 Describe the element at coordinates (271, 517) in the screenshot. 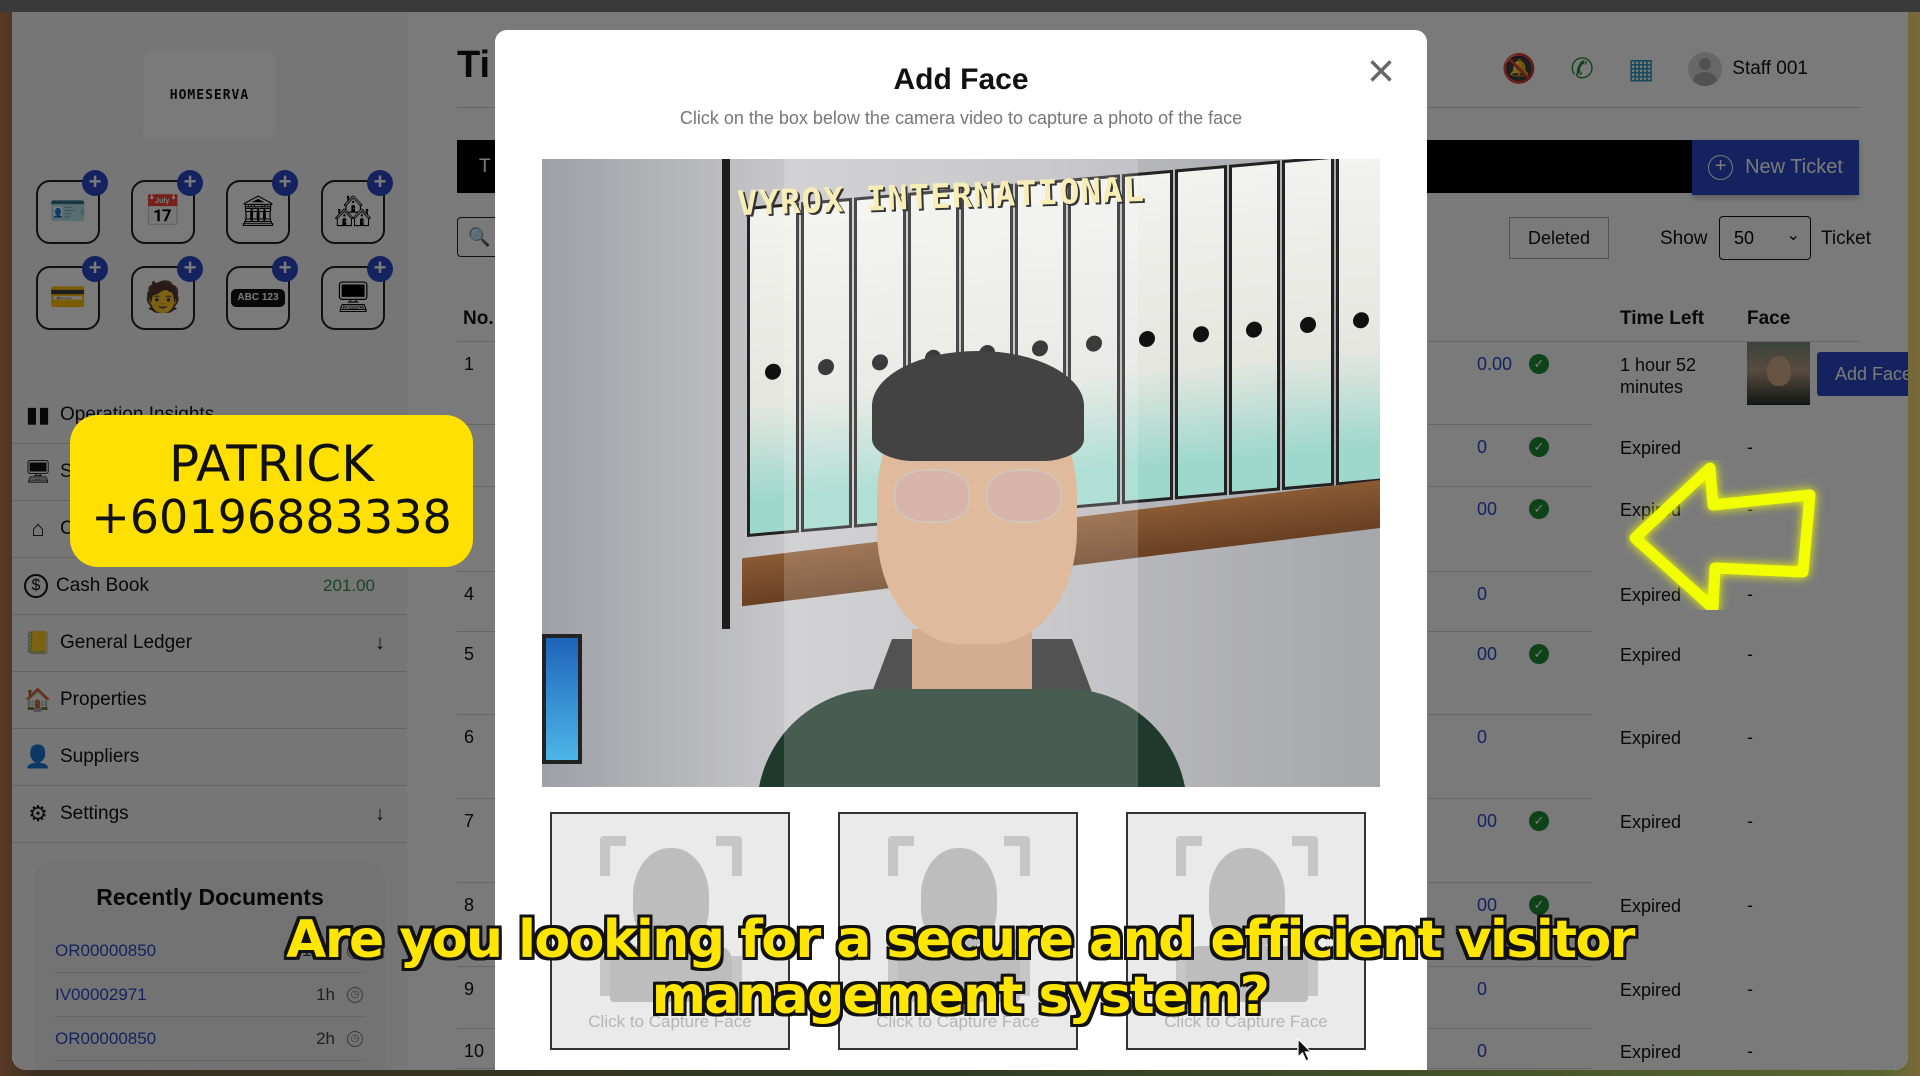

I see `presenter-phone: +60196883338` at that location.